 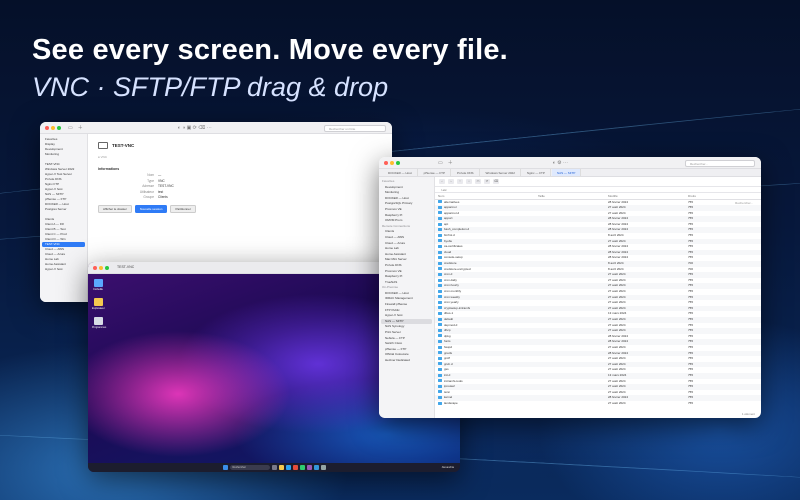 What do you see at coordinates (566, 172) in the screenshot?
I see `connection-tab: NAS — SFTP` at bounding box center [566, 172].